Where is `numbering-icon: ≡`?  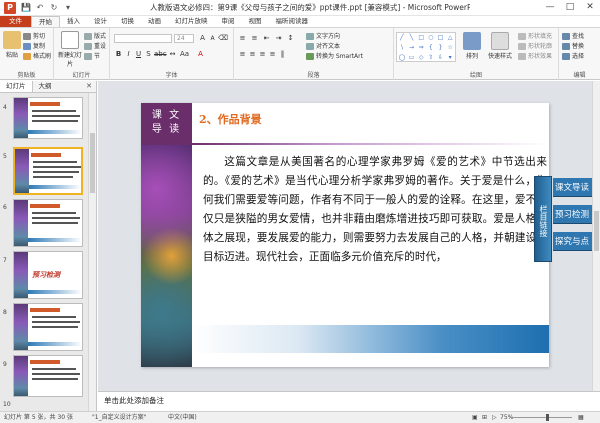
numbering-icon: ≡ is located at coordinates (254, 38).